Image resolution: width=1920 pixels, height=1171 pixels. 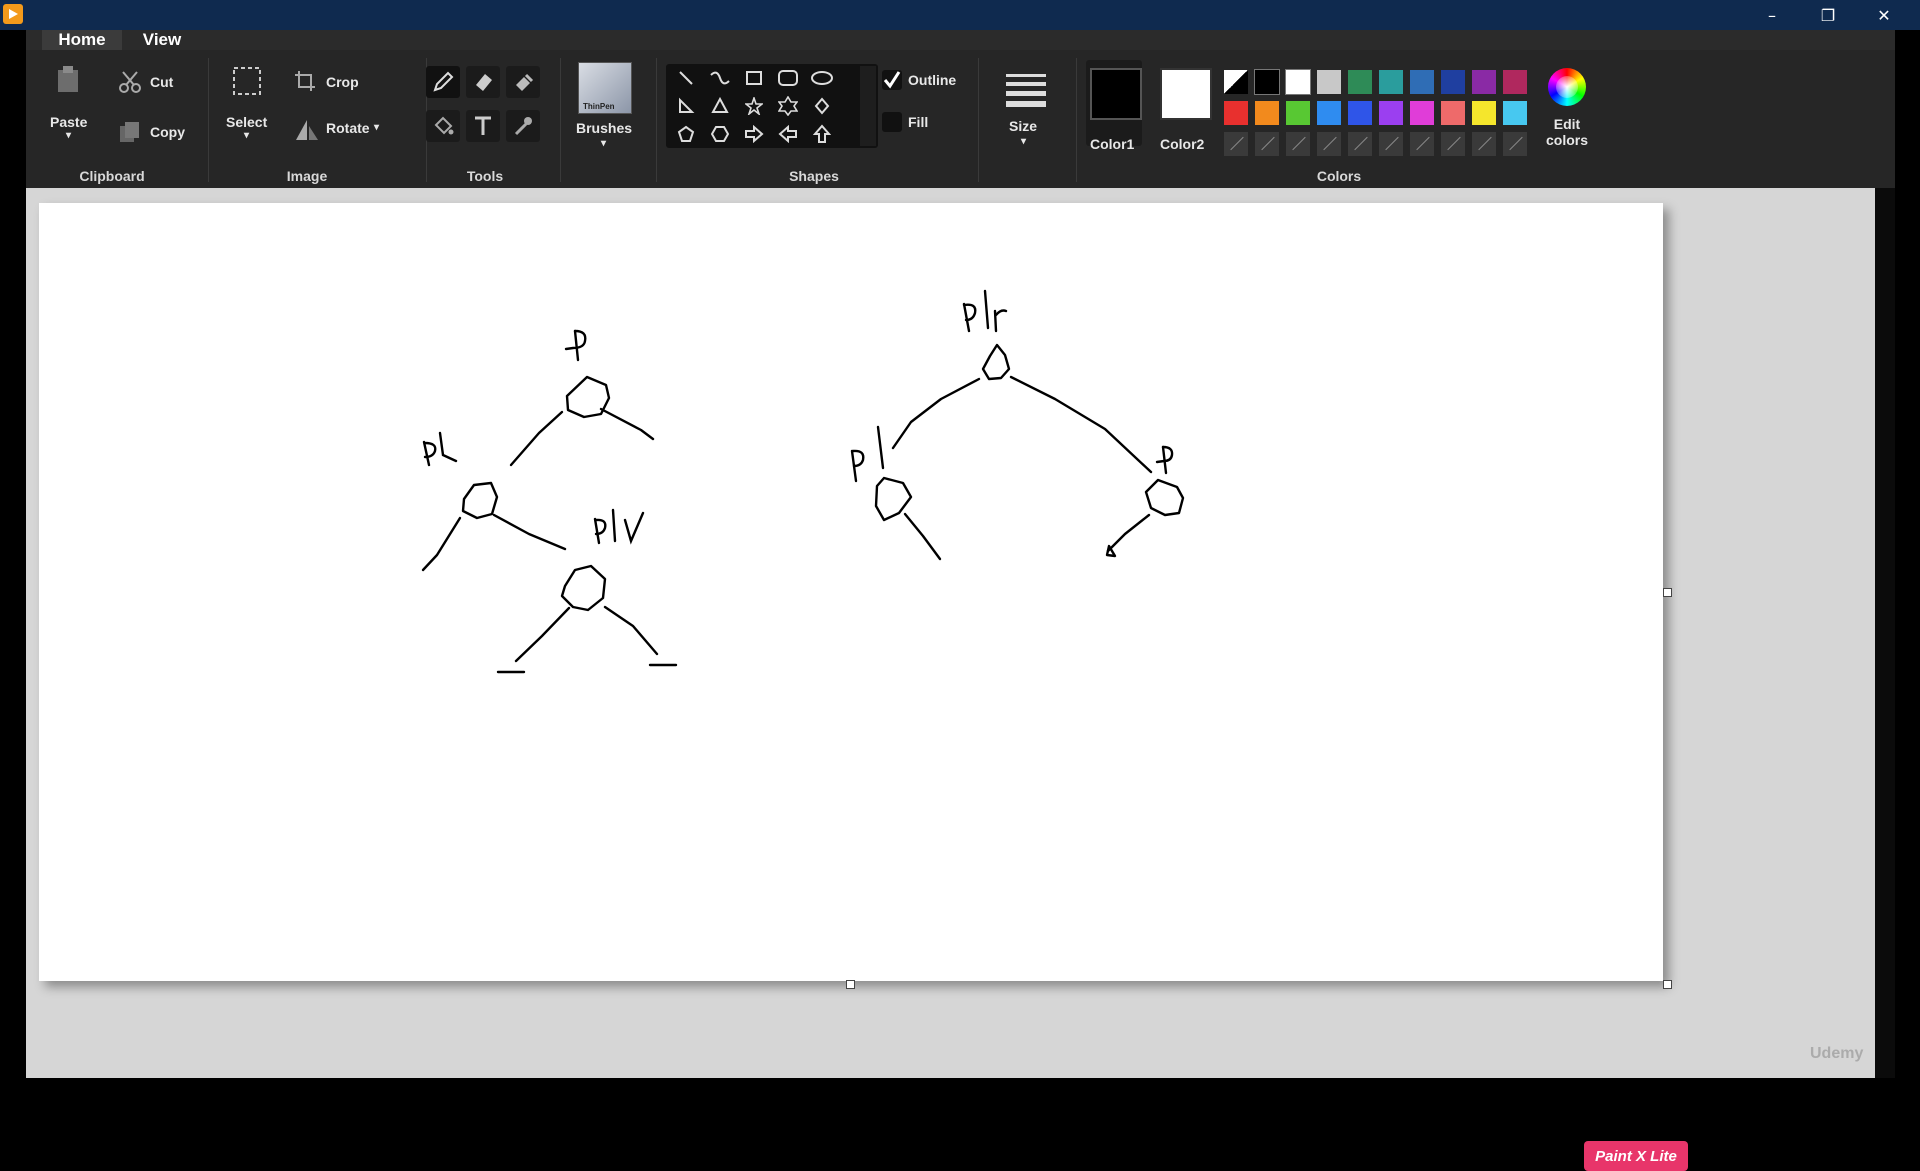 I want to click on close-icon: ✕, so click(x=1884, y=15).